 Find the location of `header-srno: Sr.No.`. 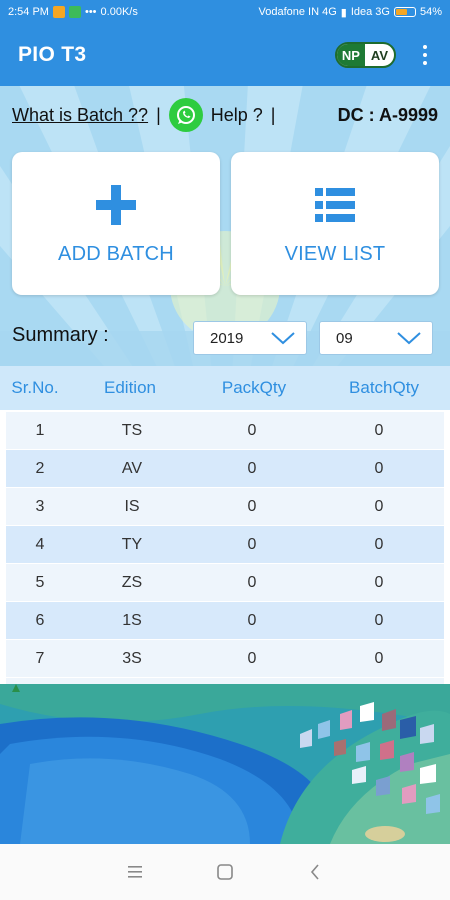

header-srno: Sr.No. is located at coordinates (35, 387).